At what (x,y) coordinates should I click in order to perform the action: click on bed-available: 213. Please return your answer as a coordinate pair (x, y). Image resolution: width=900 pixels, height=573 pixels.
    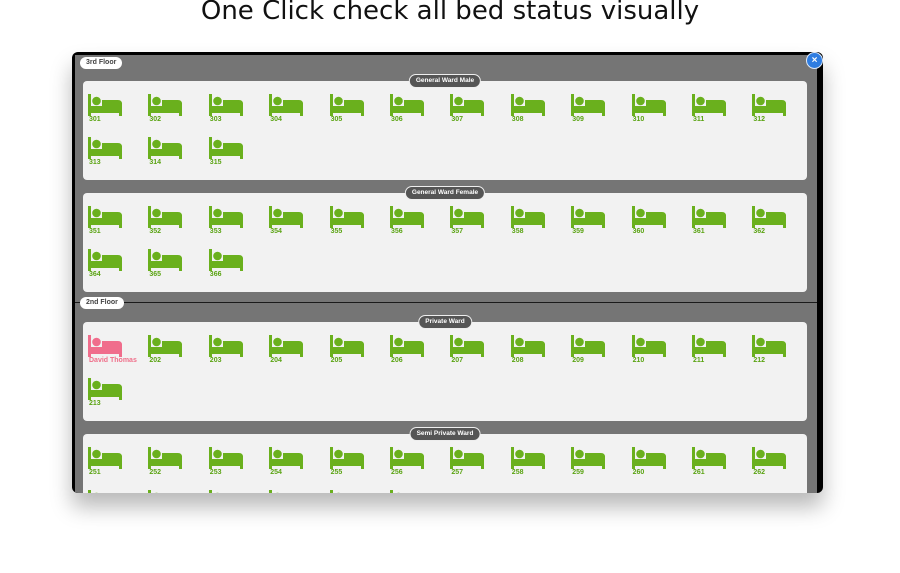
    Looking at the image, I should click on (115, 395).